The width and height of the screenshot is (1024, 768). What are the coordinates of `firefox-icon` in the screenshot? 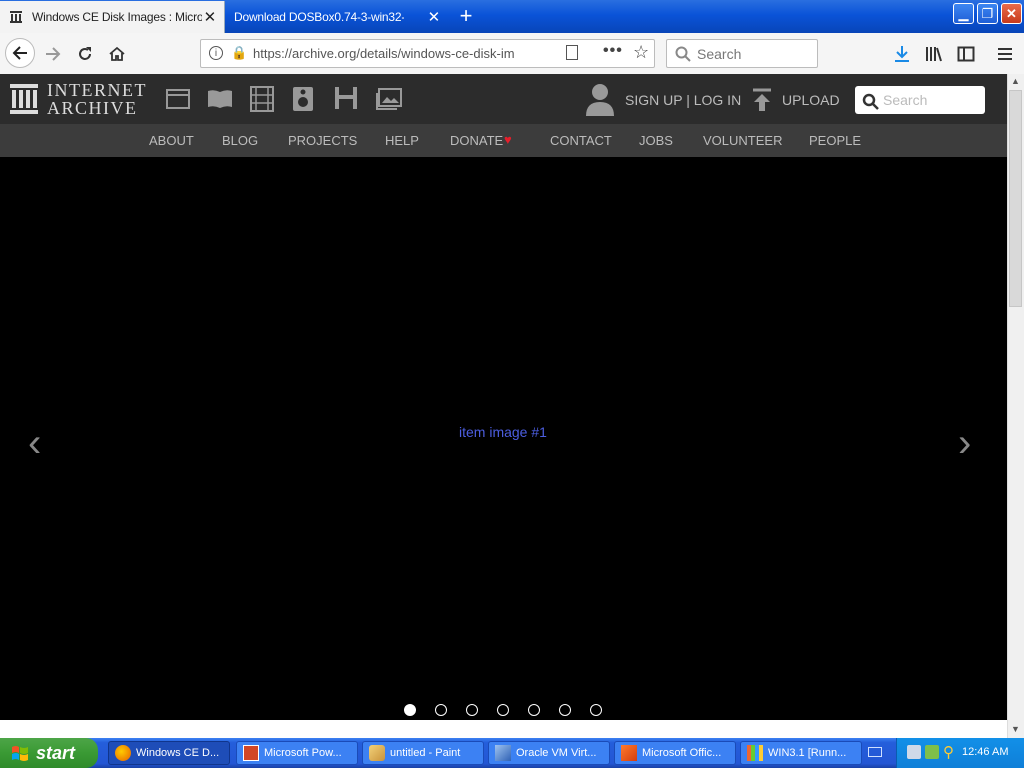 It's located at (123, 753).